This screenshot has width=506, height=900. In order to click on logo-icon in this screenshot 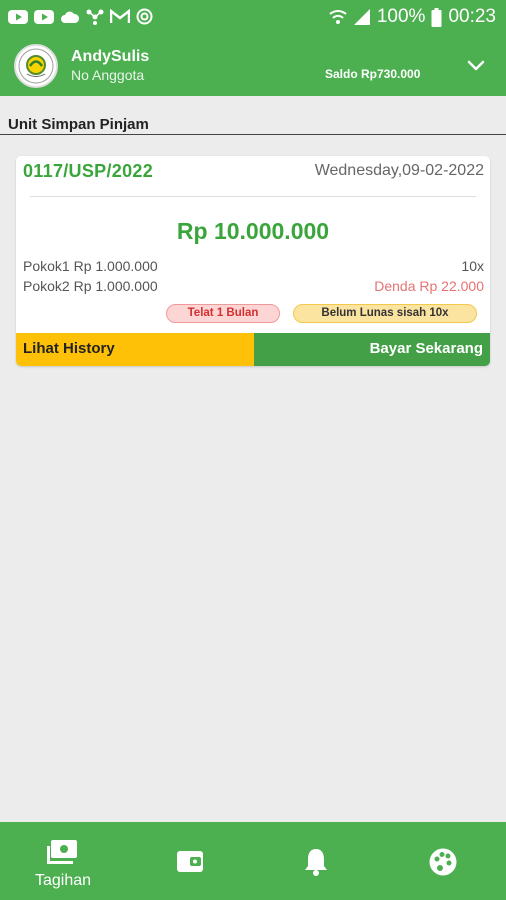, I will do `click(36, 66)`.